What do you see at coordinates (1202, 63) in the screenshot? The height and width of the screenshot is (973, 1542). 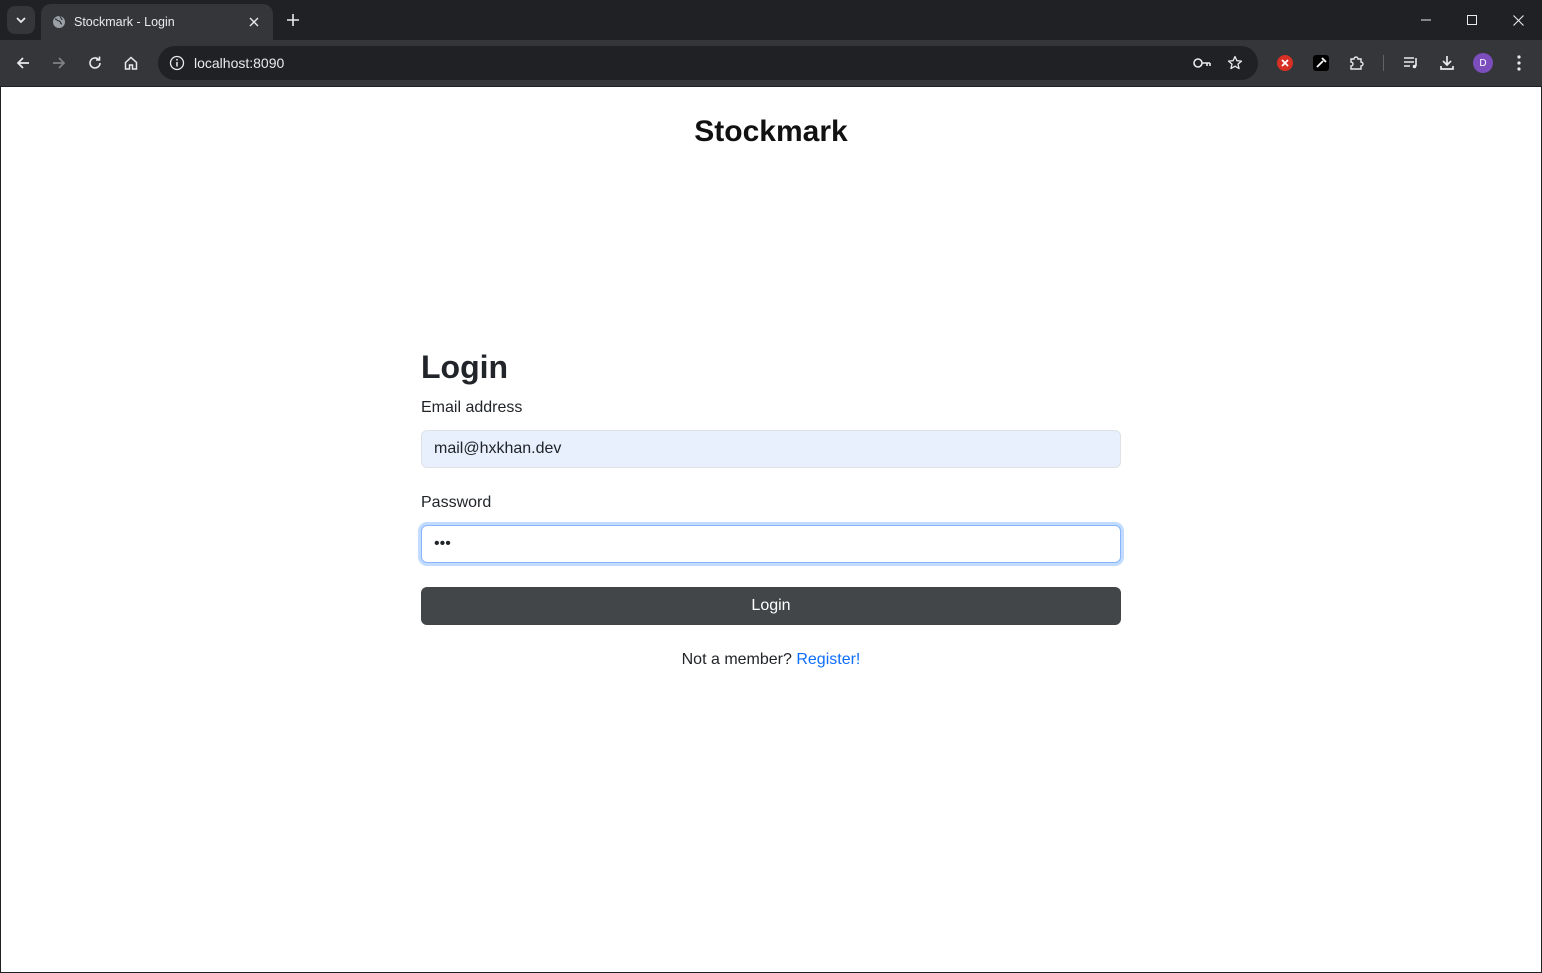 I see `key-icon` at bounding box center [1202, 63].